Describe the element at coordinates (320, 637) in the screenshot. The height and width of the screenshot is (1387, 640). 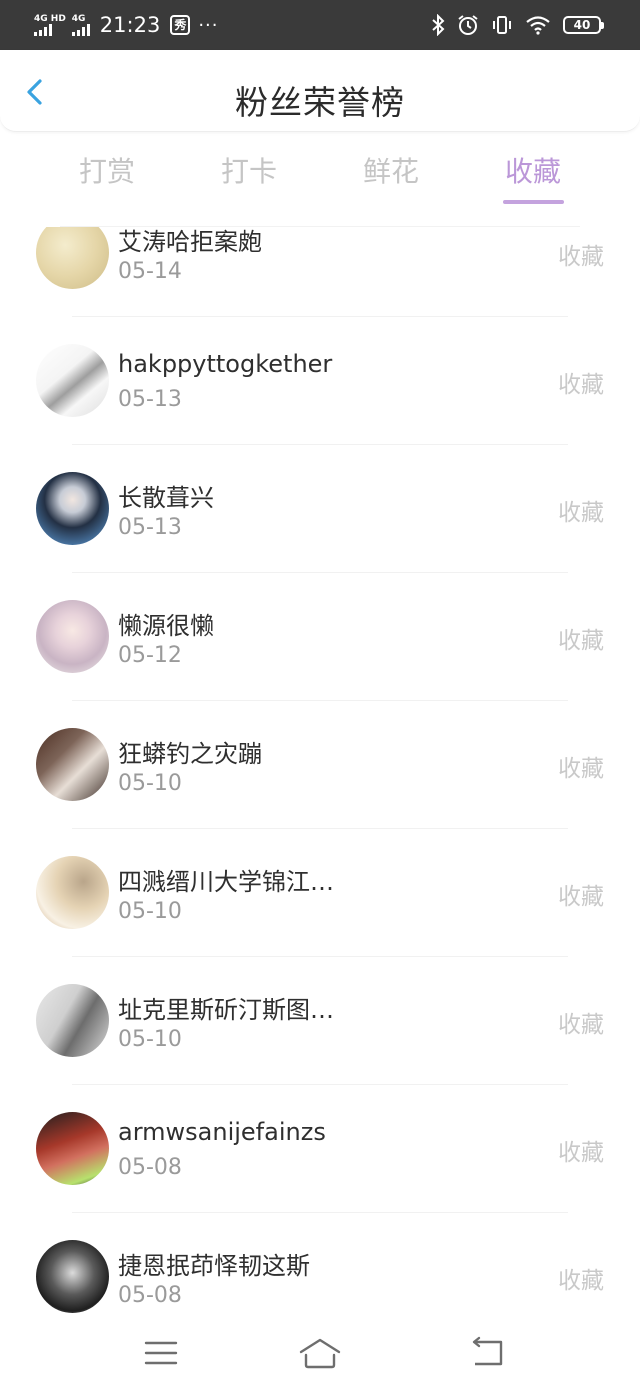
I see `list-item: 懒源很懒 05-12 收藏` at that location.